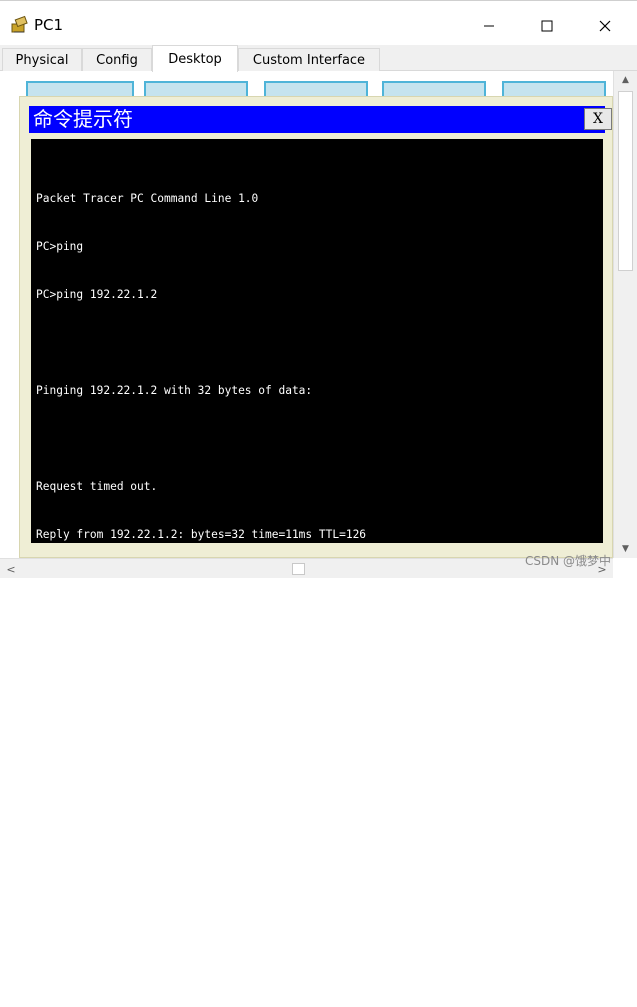  I want to click on horizontal-scroll-thumb, so click(298, 569).